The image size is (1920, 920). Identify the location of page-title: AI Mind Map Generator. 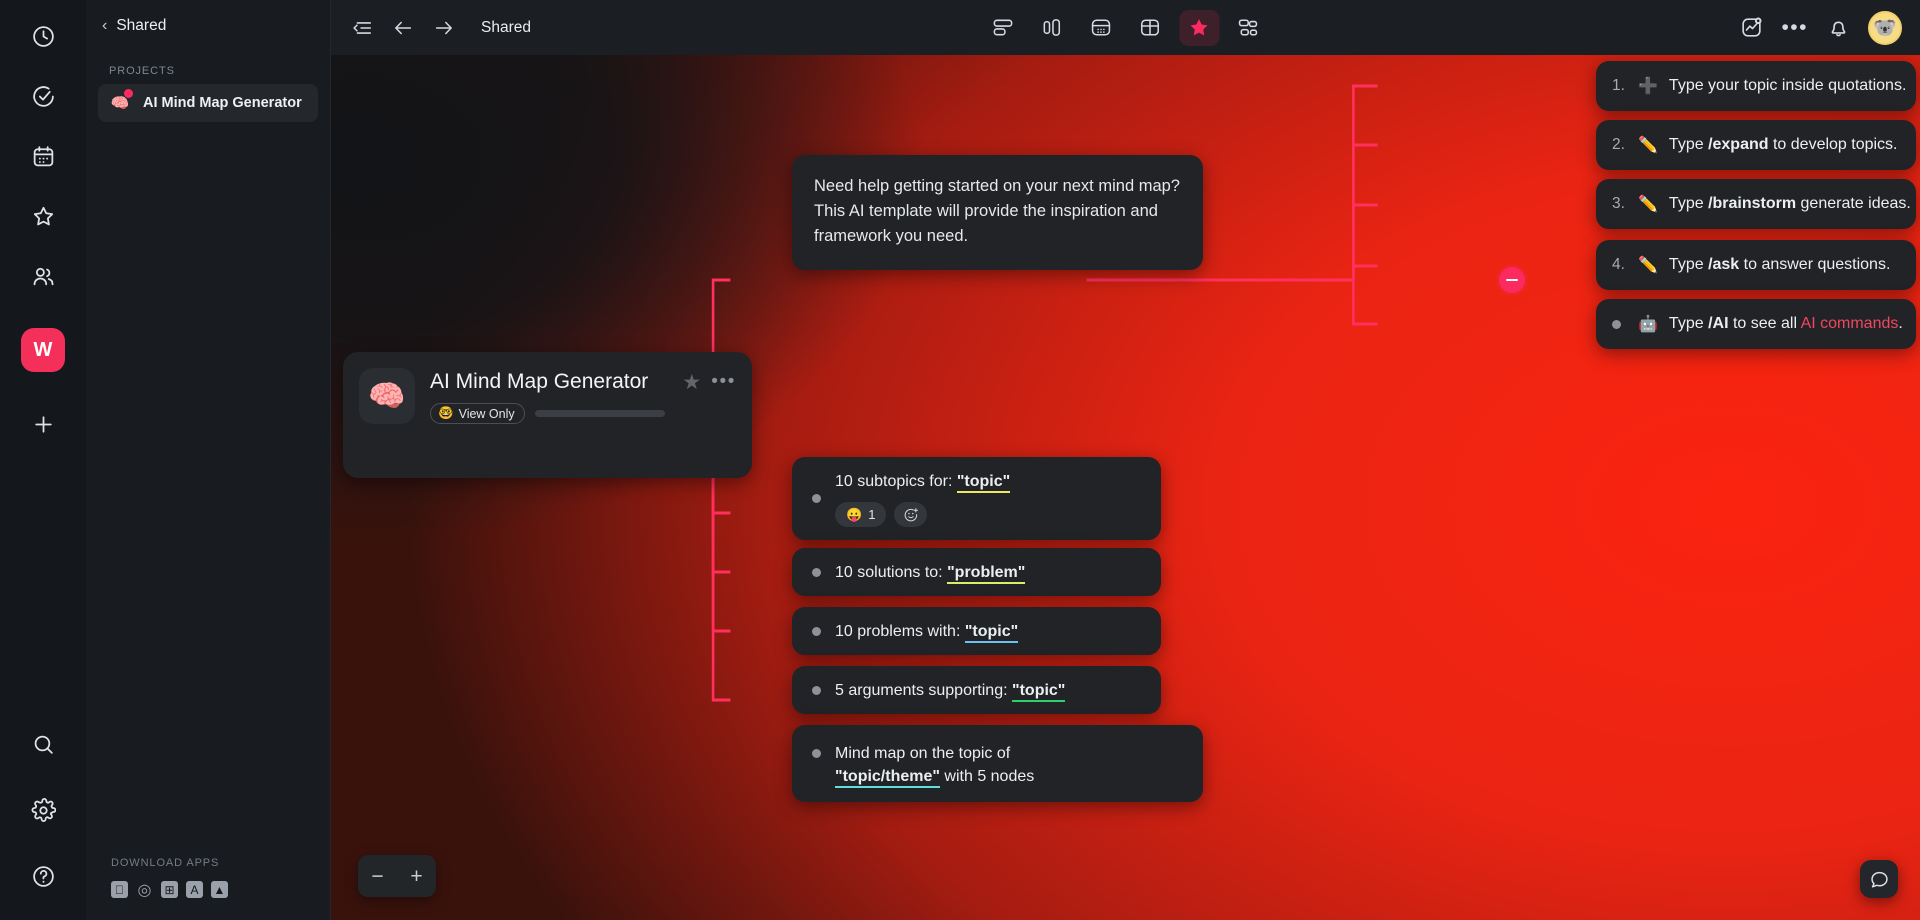
(539, 381).